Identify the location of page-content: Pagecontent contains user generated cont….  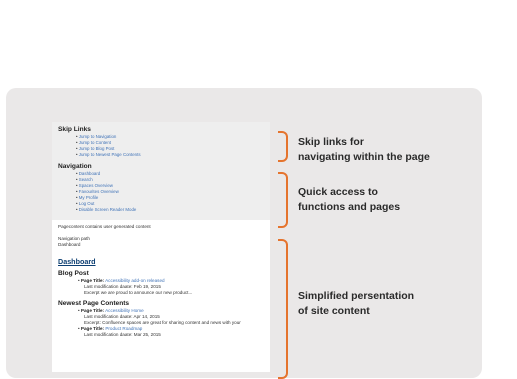
(161, 279).